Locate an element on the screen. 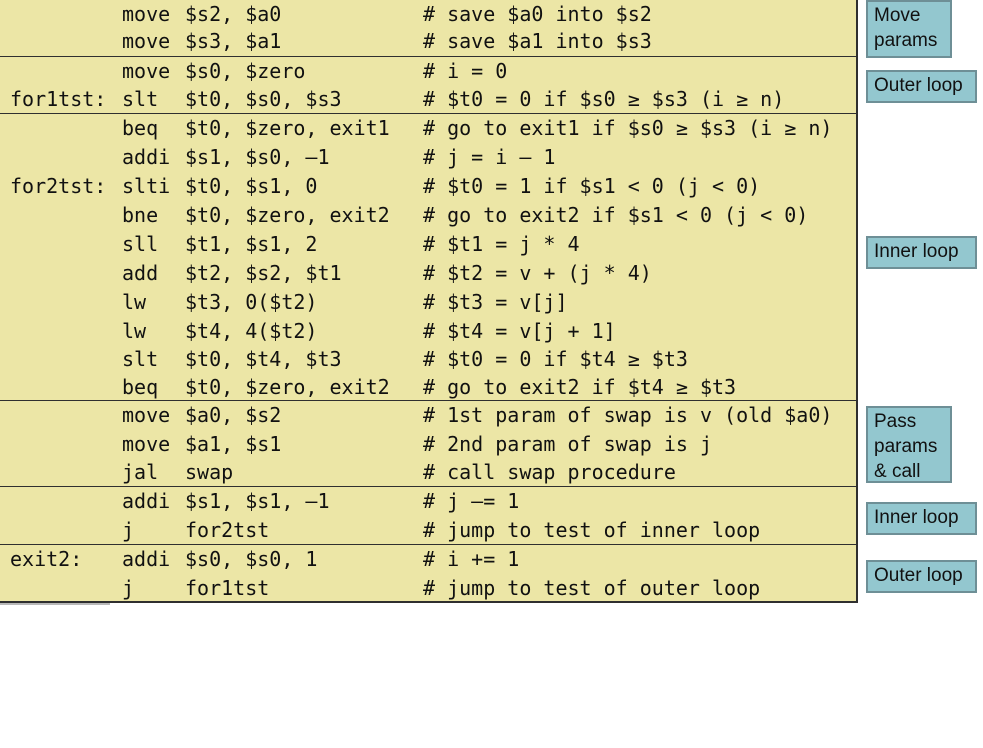 The image size is (983, 748). code-comment: # 1st param of swap is v (old $a0) is located at coordinates (628, 415).